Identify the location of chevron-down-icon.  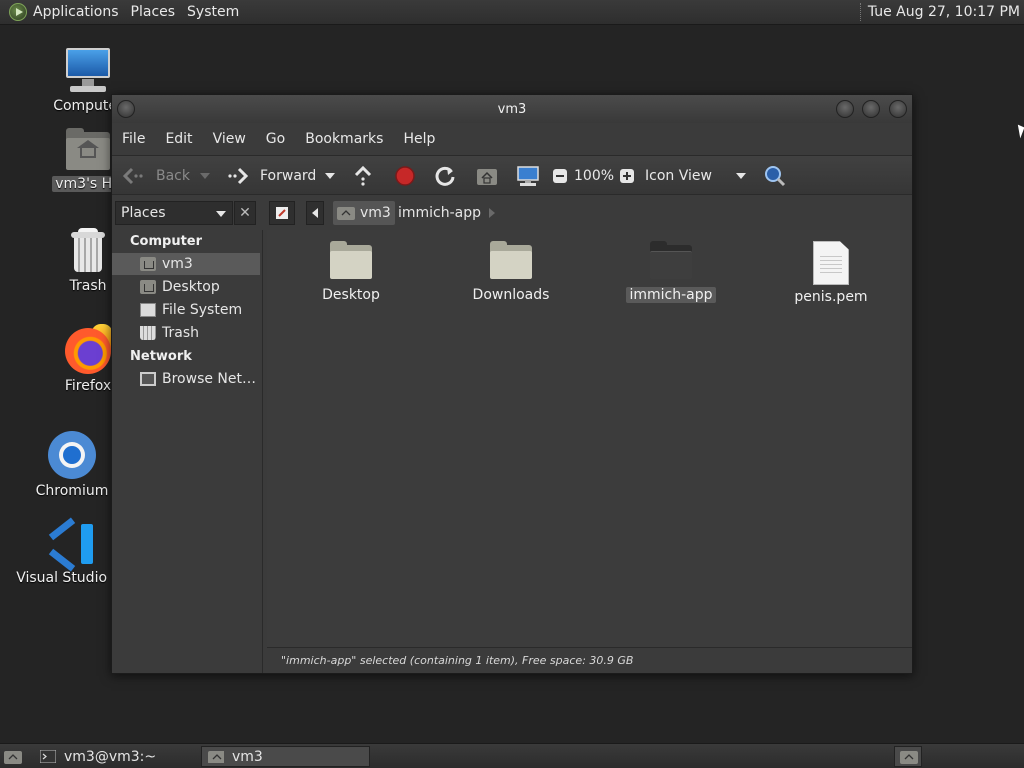
(221, 214).